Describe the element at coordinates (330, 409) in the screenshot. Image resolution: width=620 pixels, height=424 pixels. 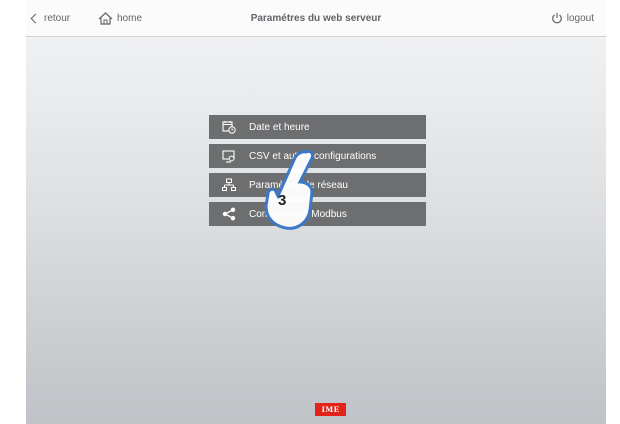
I see `ime-logo: IME` at that location.